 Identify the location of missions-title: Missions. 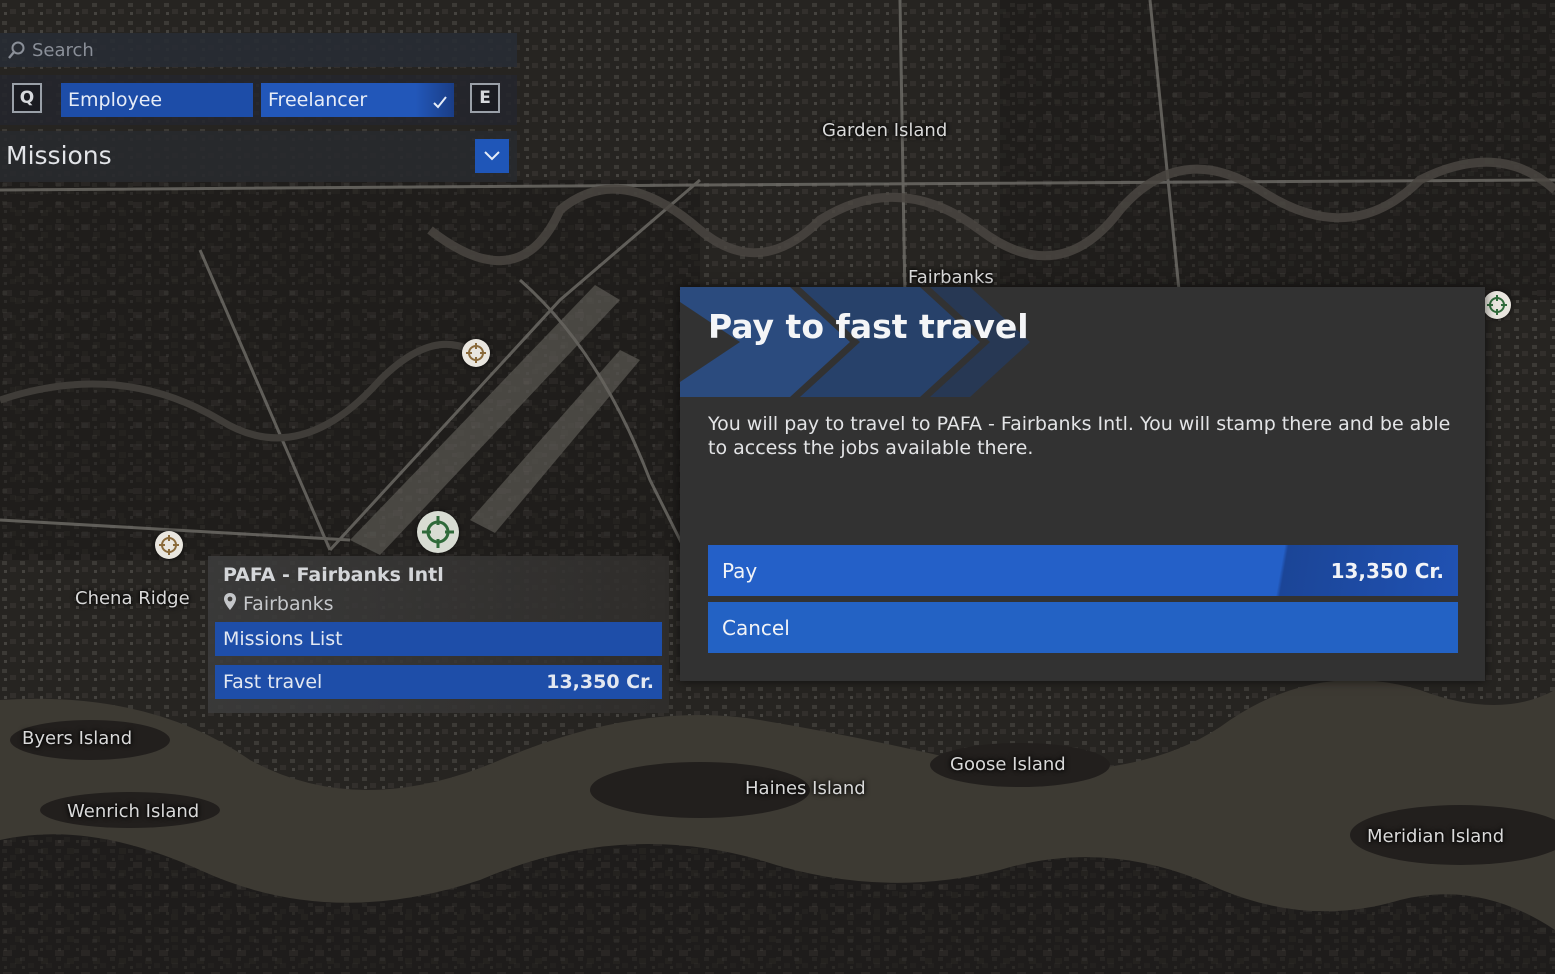
(59, 155).